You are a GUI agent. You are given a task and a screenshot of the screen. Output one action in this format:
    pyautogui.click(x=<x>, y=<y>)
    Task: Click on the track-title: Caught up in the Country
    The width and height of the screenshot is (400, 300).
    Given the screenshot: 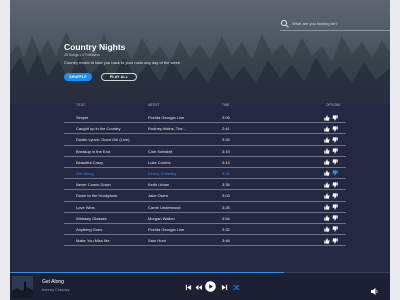 What is the action you would take?
    pyautogui.click(x=98, y=129)
    